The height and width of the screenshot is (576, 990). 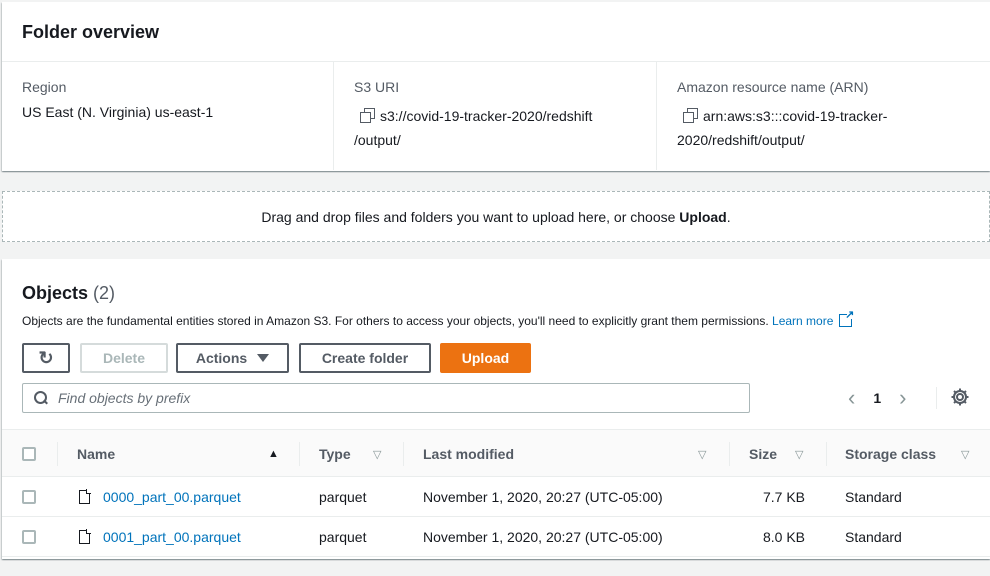 What do you see at coordinates (44, 87) in the screenshot?
I see `region-label: Region` at bounding box center [44, 87].